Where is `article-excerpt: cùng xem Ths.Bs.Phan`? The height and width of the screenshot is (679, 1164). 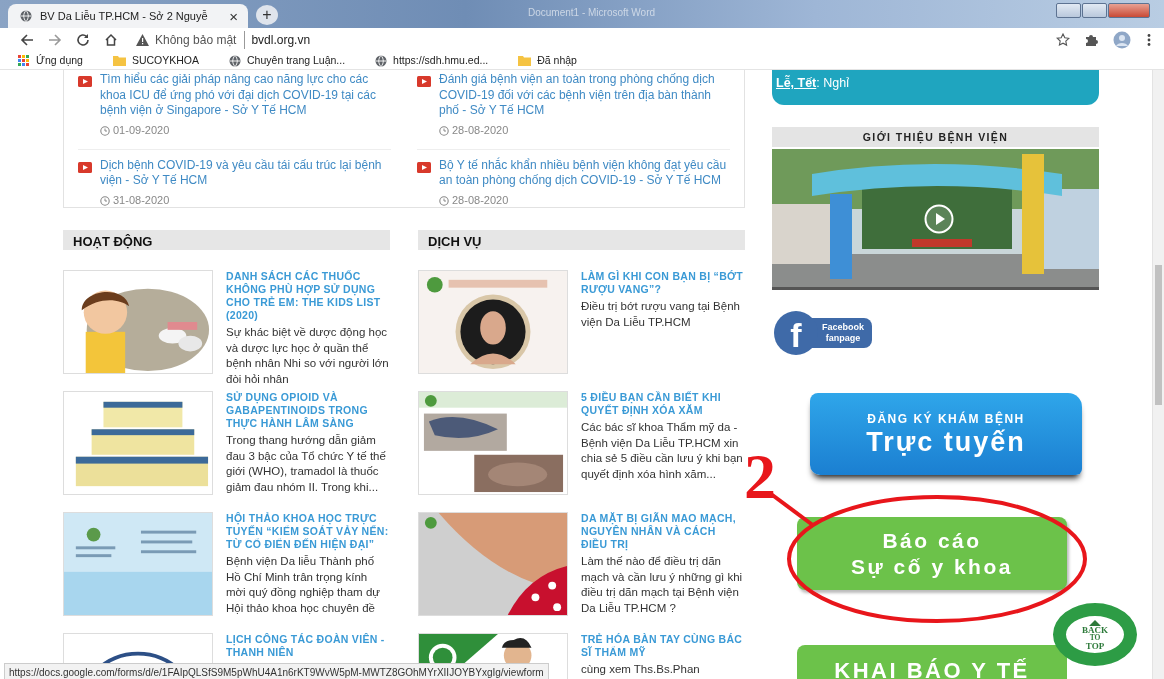 article-excerpt: cùng xem Ths.Bs.Phan is located at coordinates (641, 669).